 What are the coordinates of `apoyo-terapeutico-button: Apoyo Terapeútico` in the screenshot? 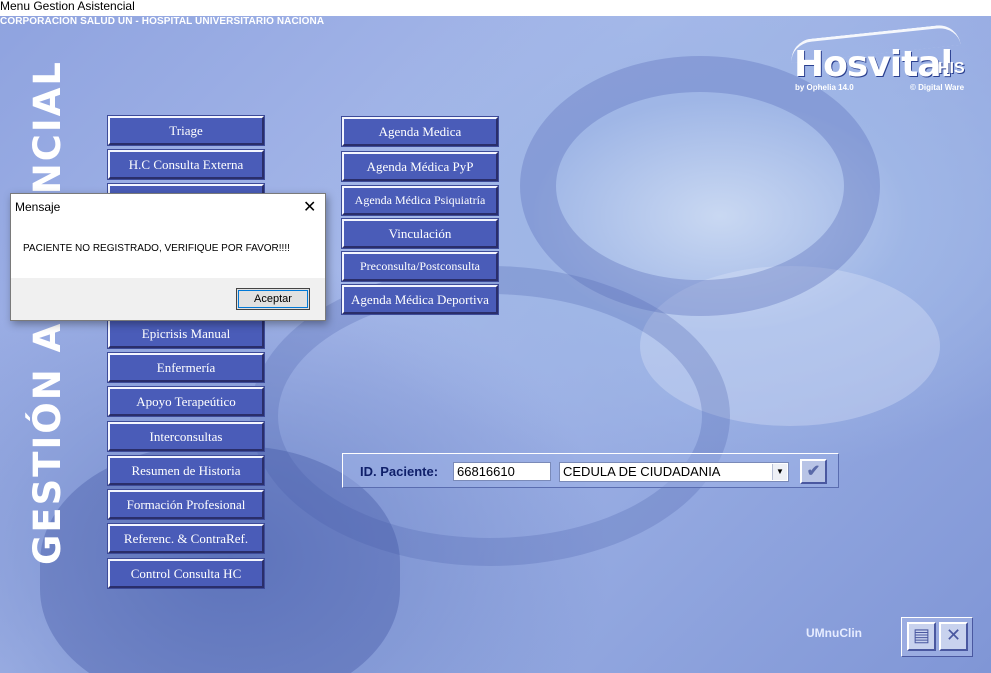 It's located at (186, 401).